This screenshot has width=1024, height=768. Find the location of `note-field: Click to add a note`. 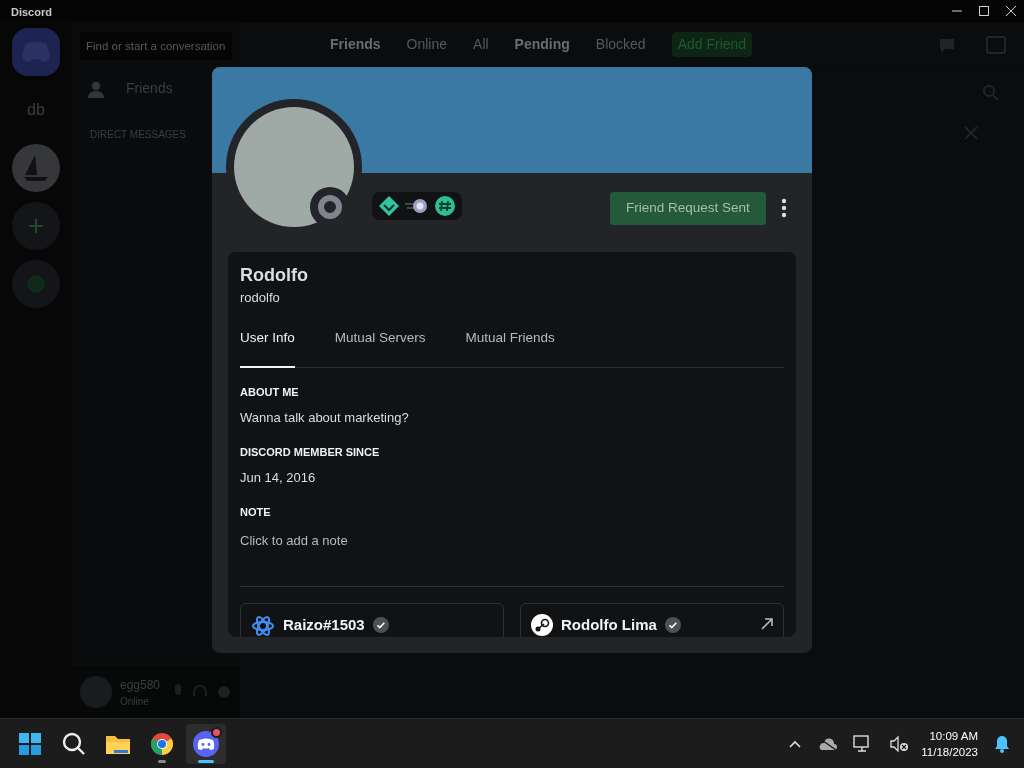

note-field: Click to add a note is located at coordinates (512, 541).